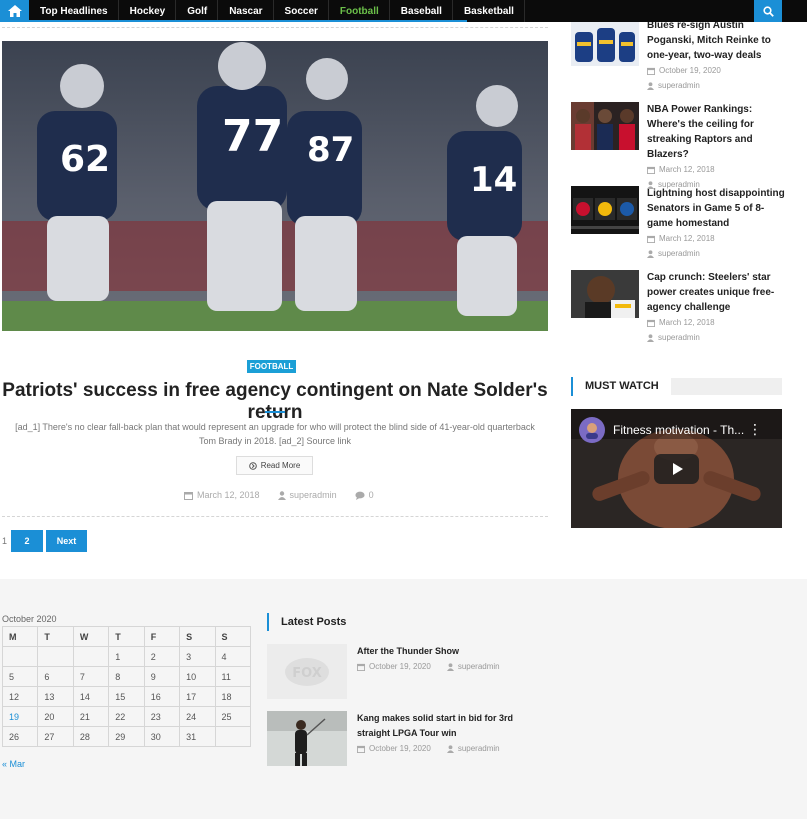  Describe the element at coordinates (20, 696) in the screenshot. I see `calendar-day: 12` at that location.